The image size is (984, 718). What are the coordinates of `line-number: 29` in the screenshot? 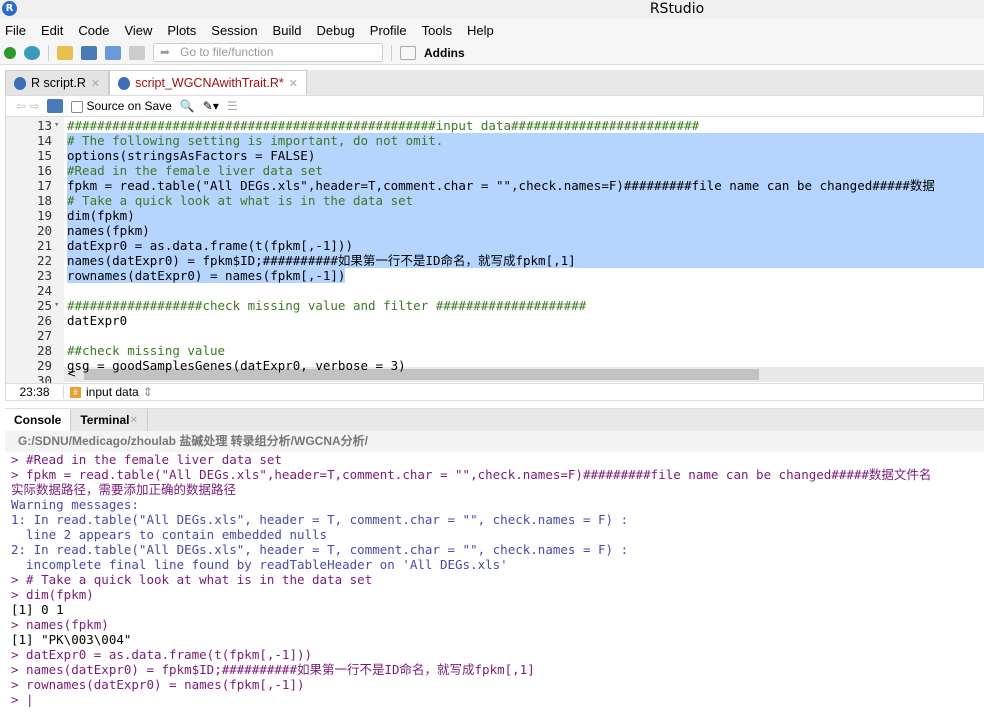 It's located at (44, 365).